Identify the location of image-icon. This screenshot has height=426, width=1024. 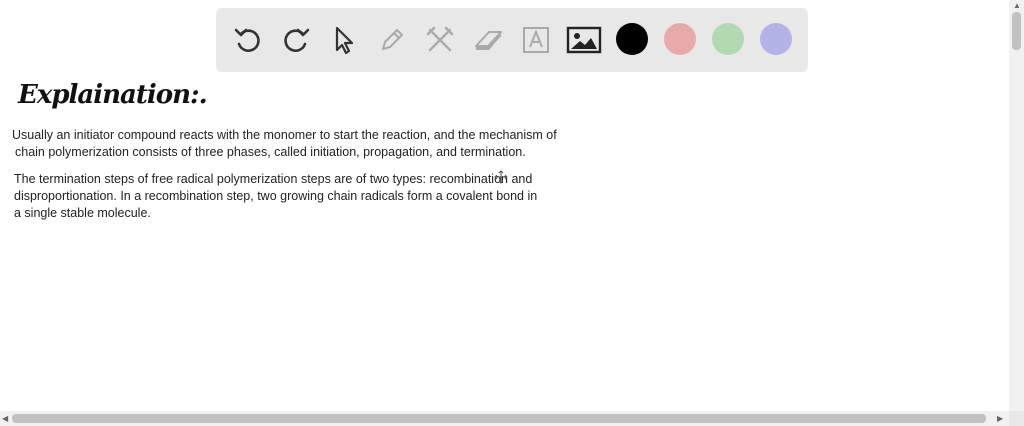
(584, 40).